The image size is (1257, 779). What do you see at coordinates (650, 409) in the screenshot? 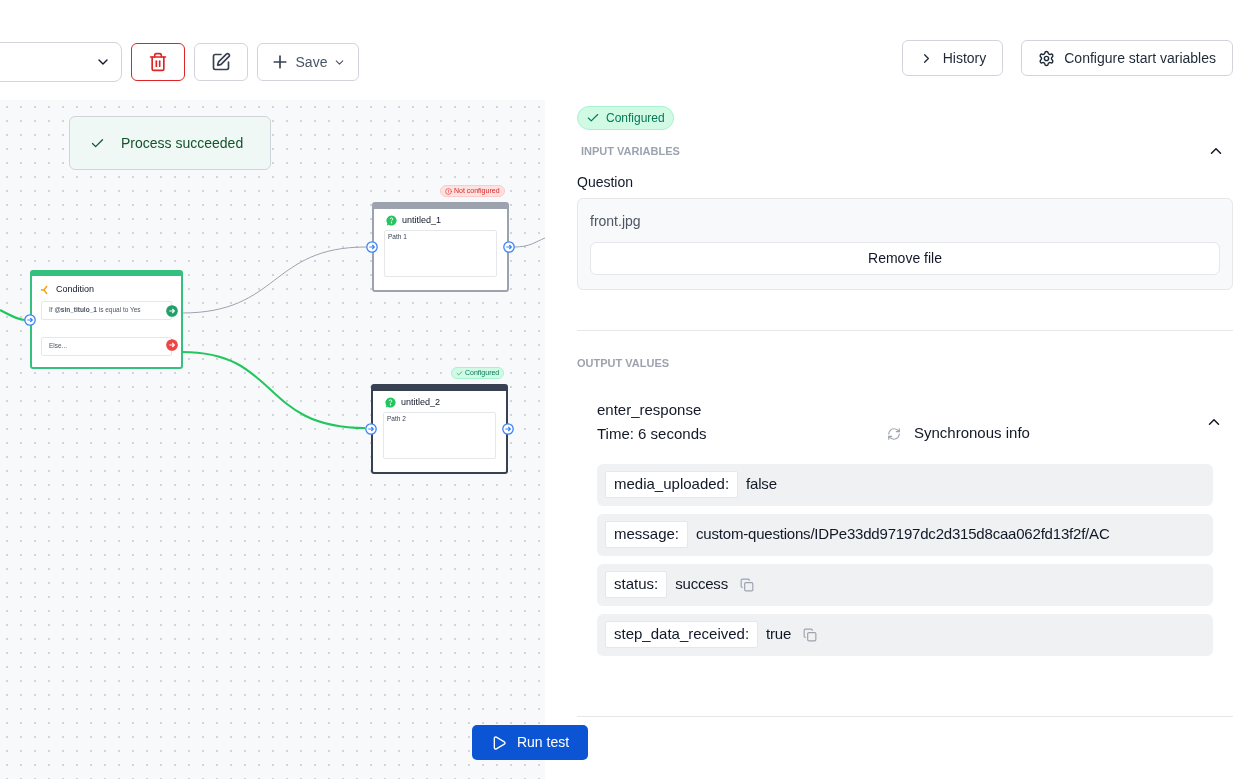
I see `step-name: enter_response` at bounding box center [650, 409].